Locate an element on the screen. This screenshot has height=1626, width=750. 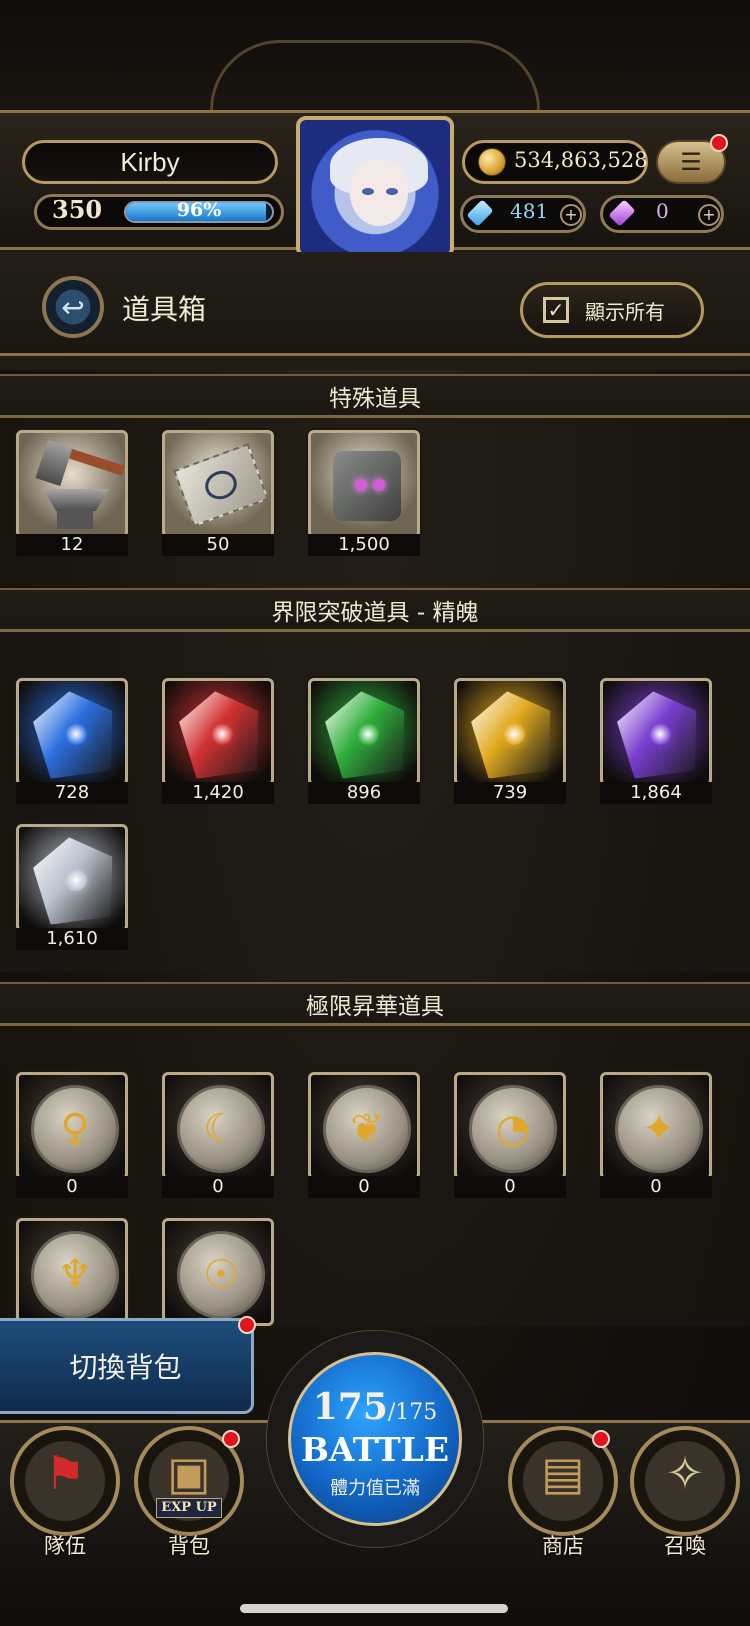
item-count: 1,610 is located at coordinates (72, 939).